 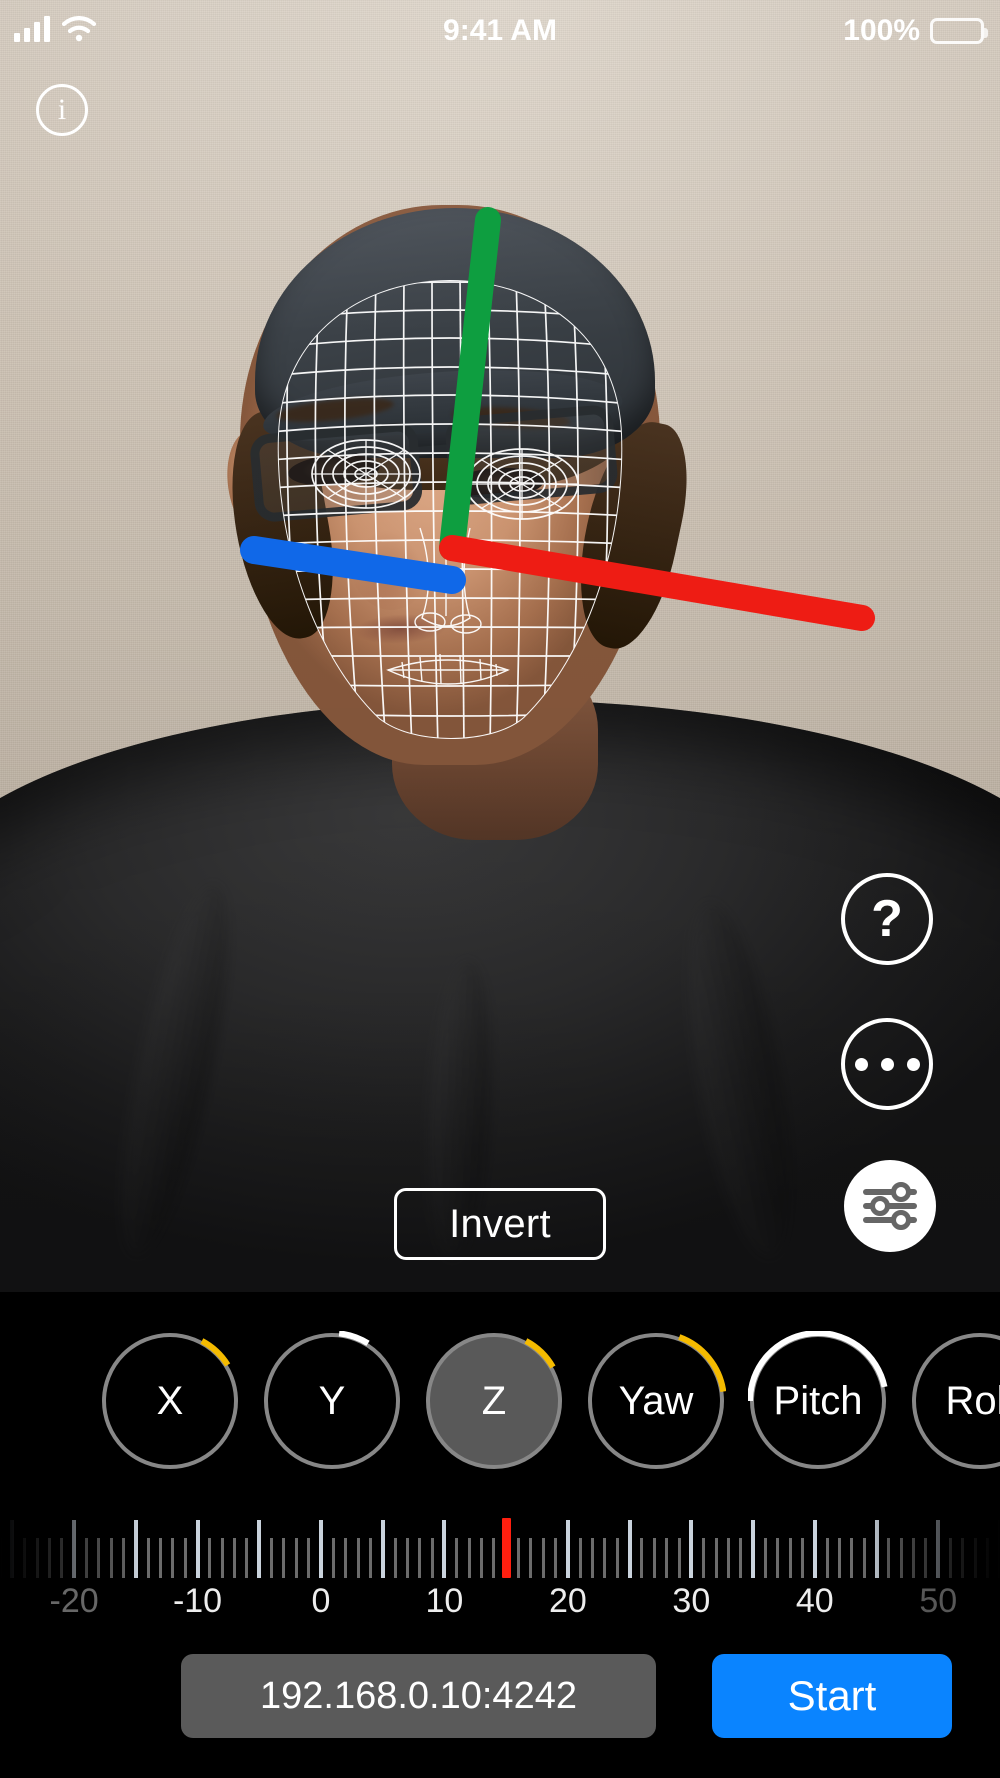 I want to click on info-button: i, so click(x=62, y=110).